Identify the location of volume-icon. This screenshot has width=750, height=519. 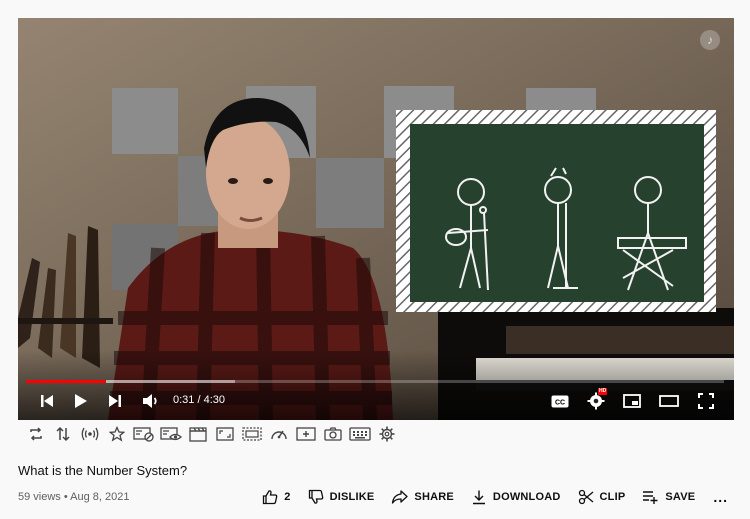
(150, 401).